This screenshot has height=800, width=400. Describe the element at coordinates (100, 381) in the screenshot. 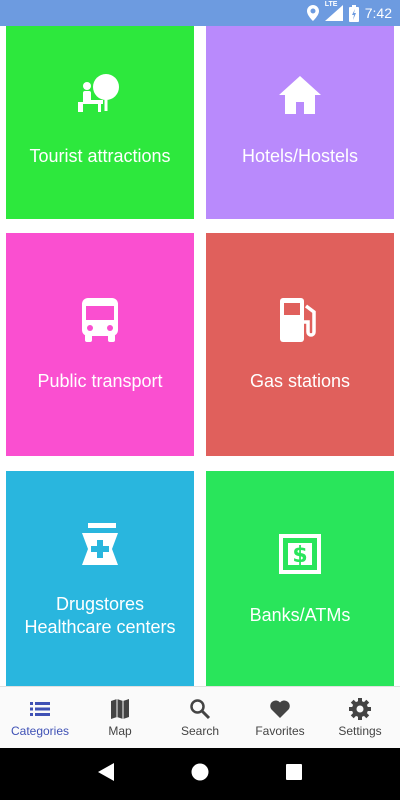

I see `category-label: Public transport` at that location.